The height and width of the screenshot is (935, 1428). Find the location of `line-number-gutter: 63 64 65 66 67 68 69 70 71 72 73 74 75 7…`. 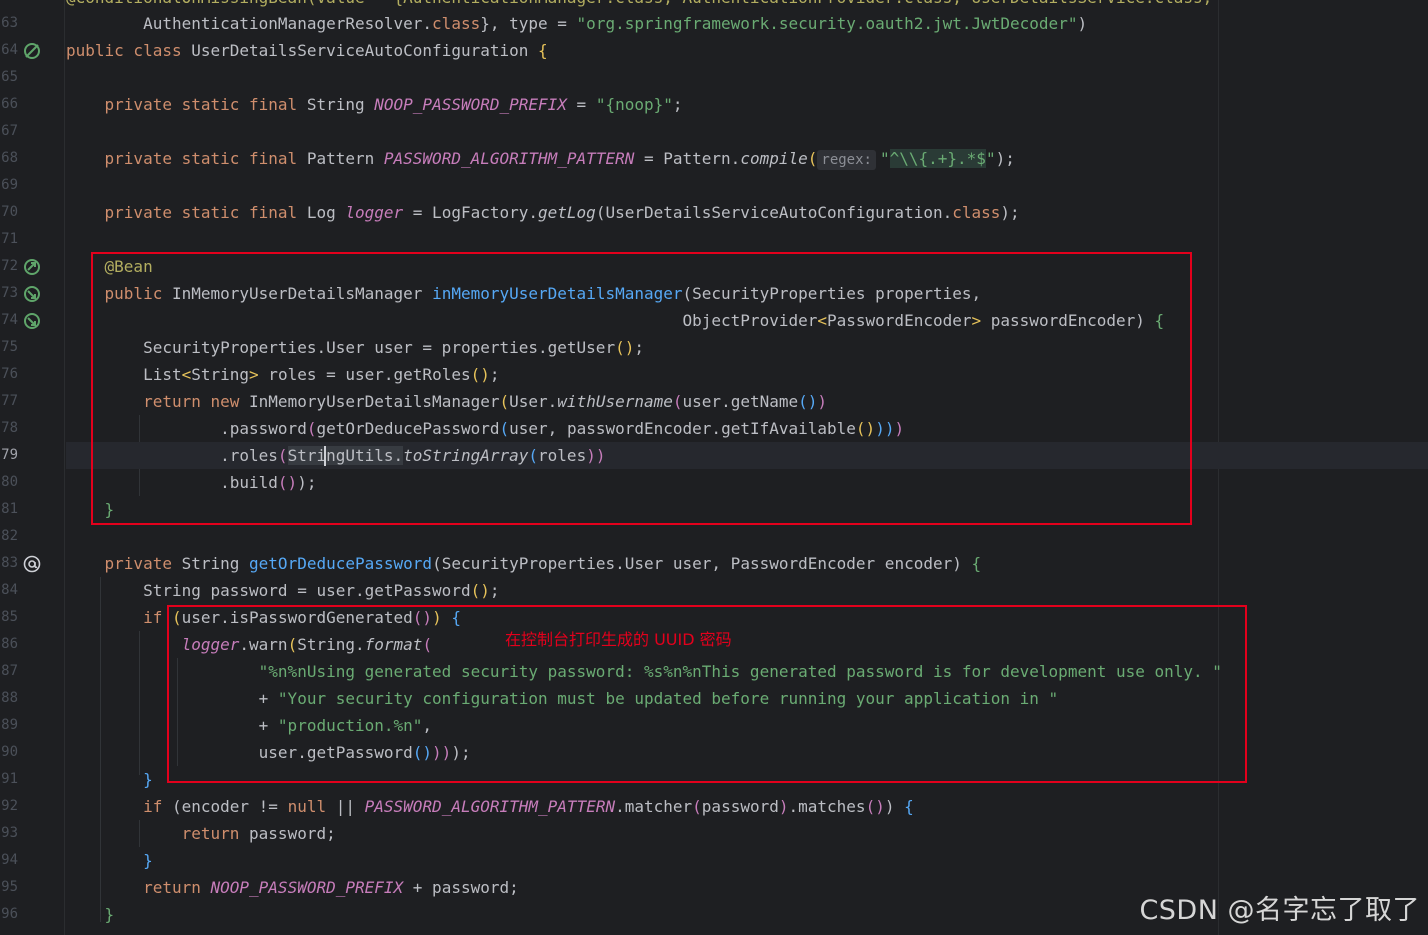

line-number-gutter: 63 64 65 66 67 68 69 70 71 72 73 74 75 7… is located at coordinates (32, 467).